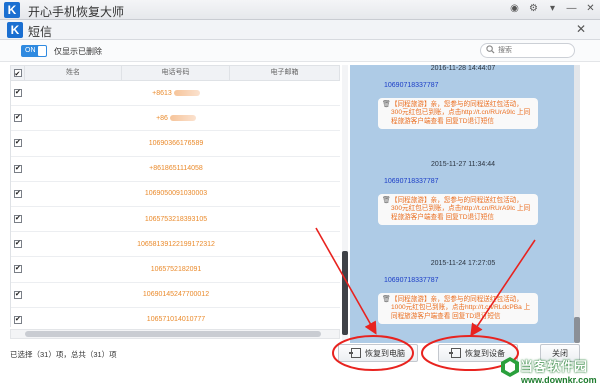 This screenshot has height=391, width=600. I want to click on message-date: 2016-11-28 14:44:07, so click(463, 68).